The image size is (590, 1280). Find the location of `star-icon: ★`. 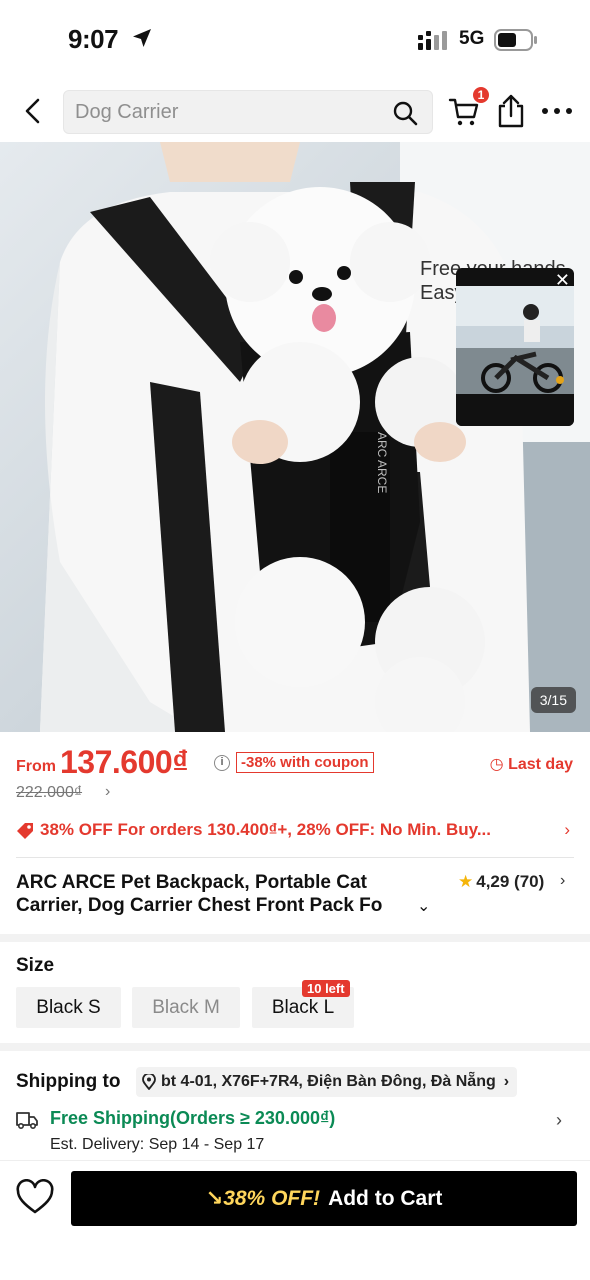

star-icon: ★ is located at coordinates (466, 881).